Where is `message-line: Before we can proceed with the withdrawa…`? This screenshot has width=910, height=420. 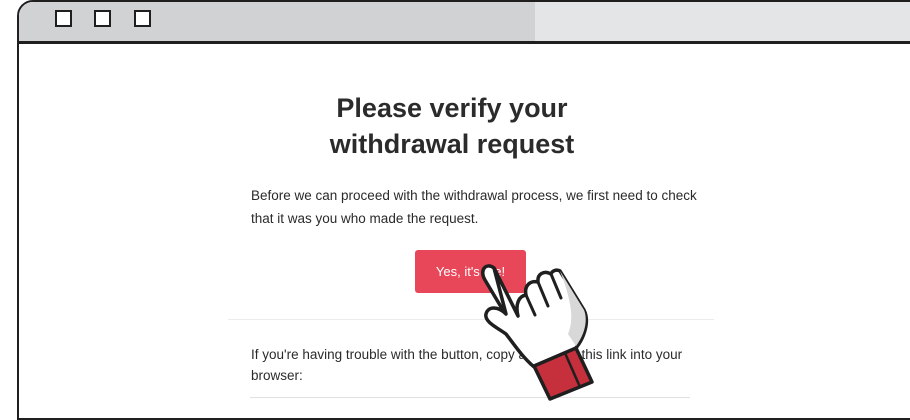 message-line: Before we can proceed with the withdrawa… is located at coordinates (474, 195).